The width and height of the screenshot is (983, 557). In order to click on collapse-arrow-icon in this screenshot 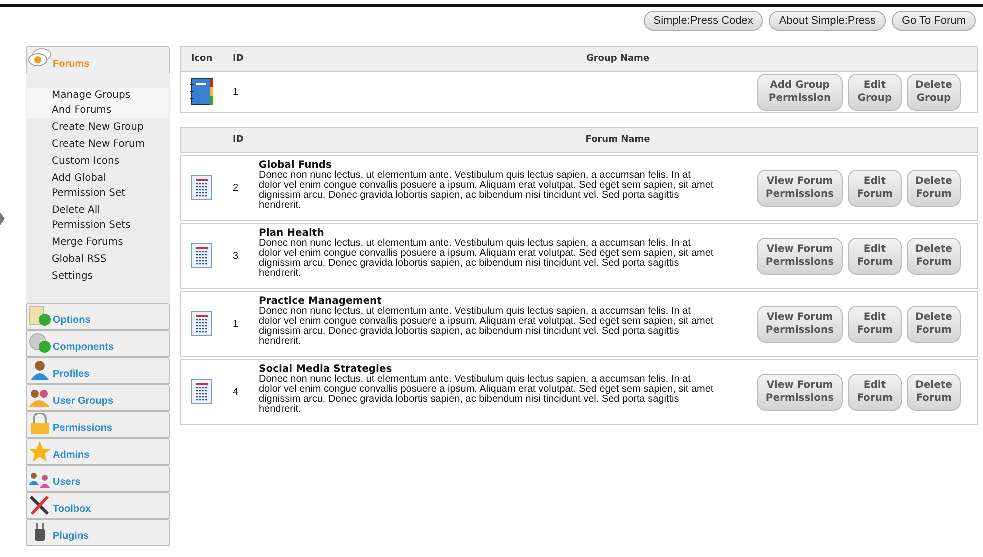, I will do `click(2, 219)`.